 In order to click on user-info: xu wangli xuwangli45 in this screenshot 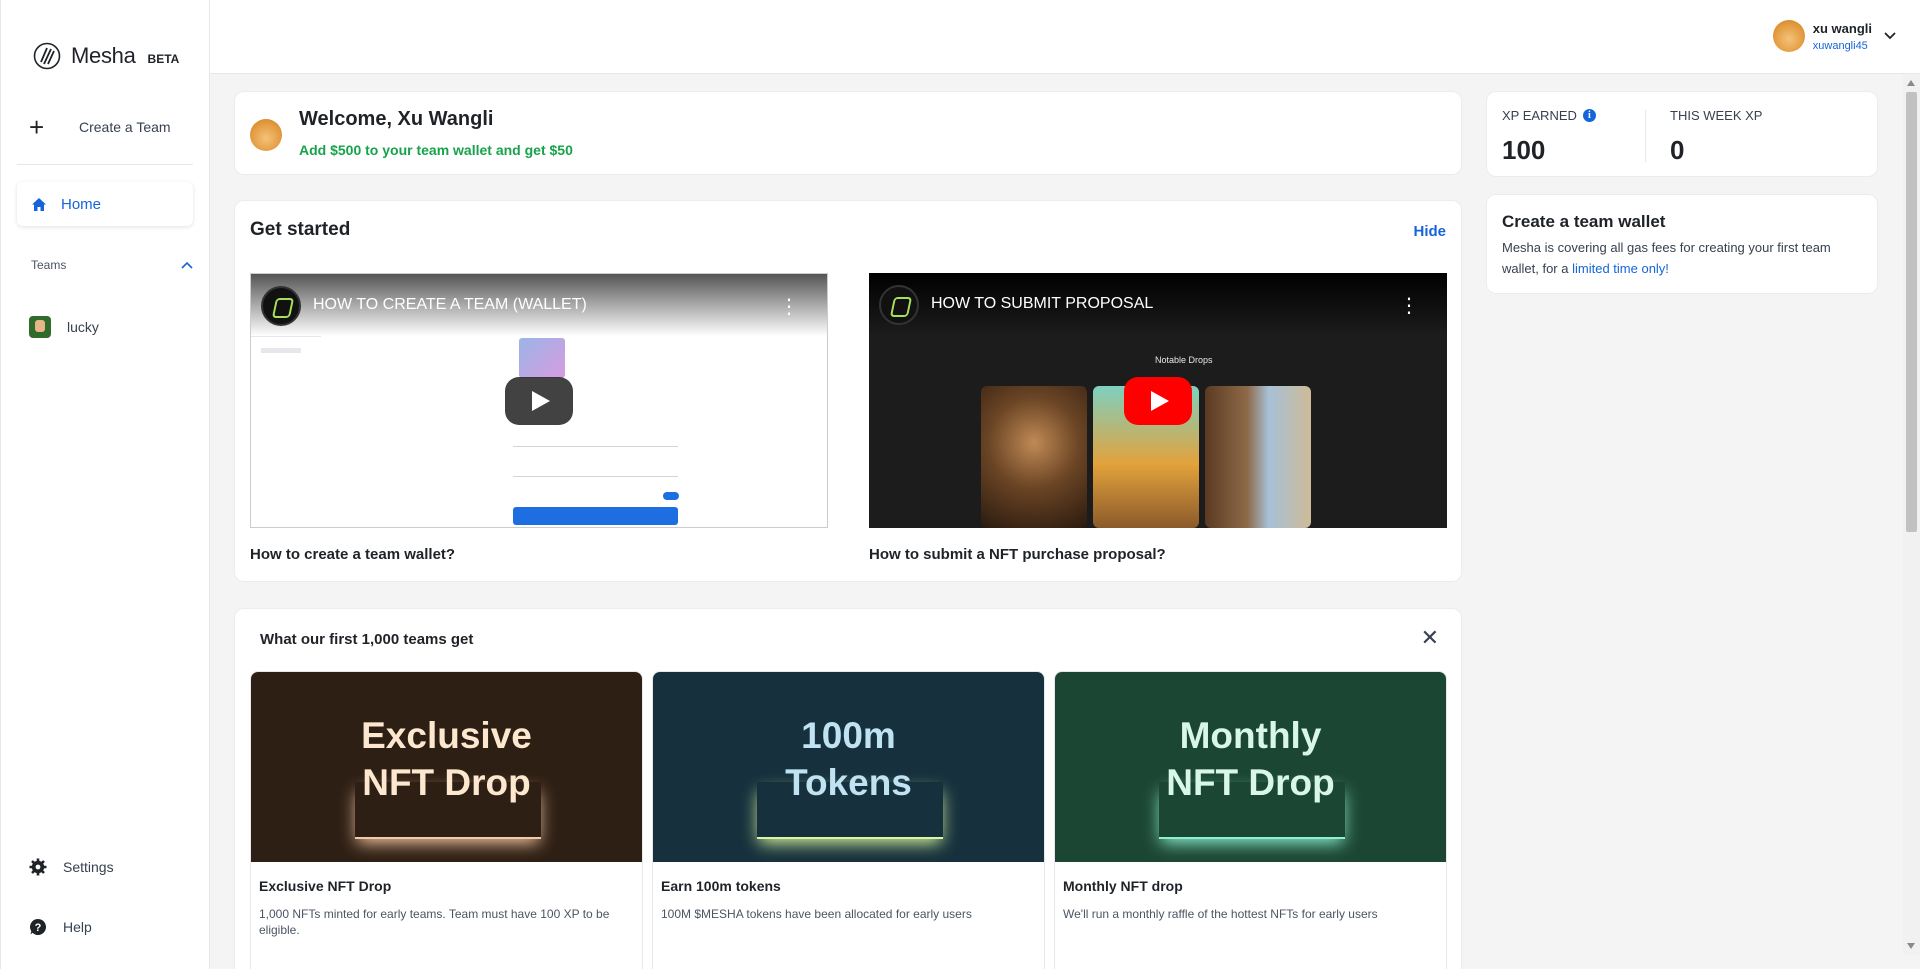, I will do `click(1842, 36)`.